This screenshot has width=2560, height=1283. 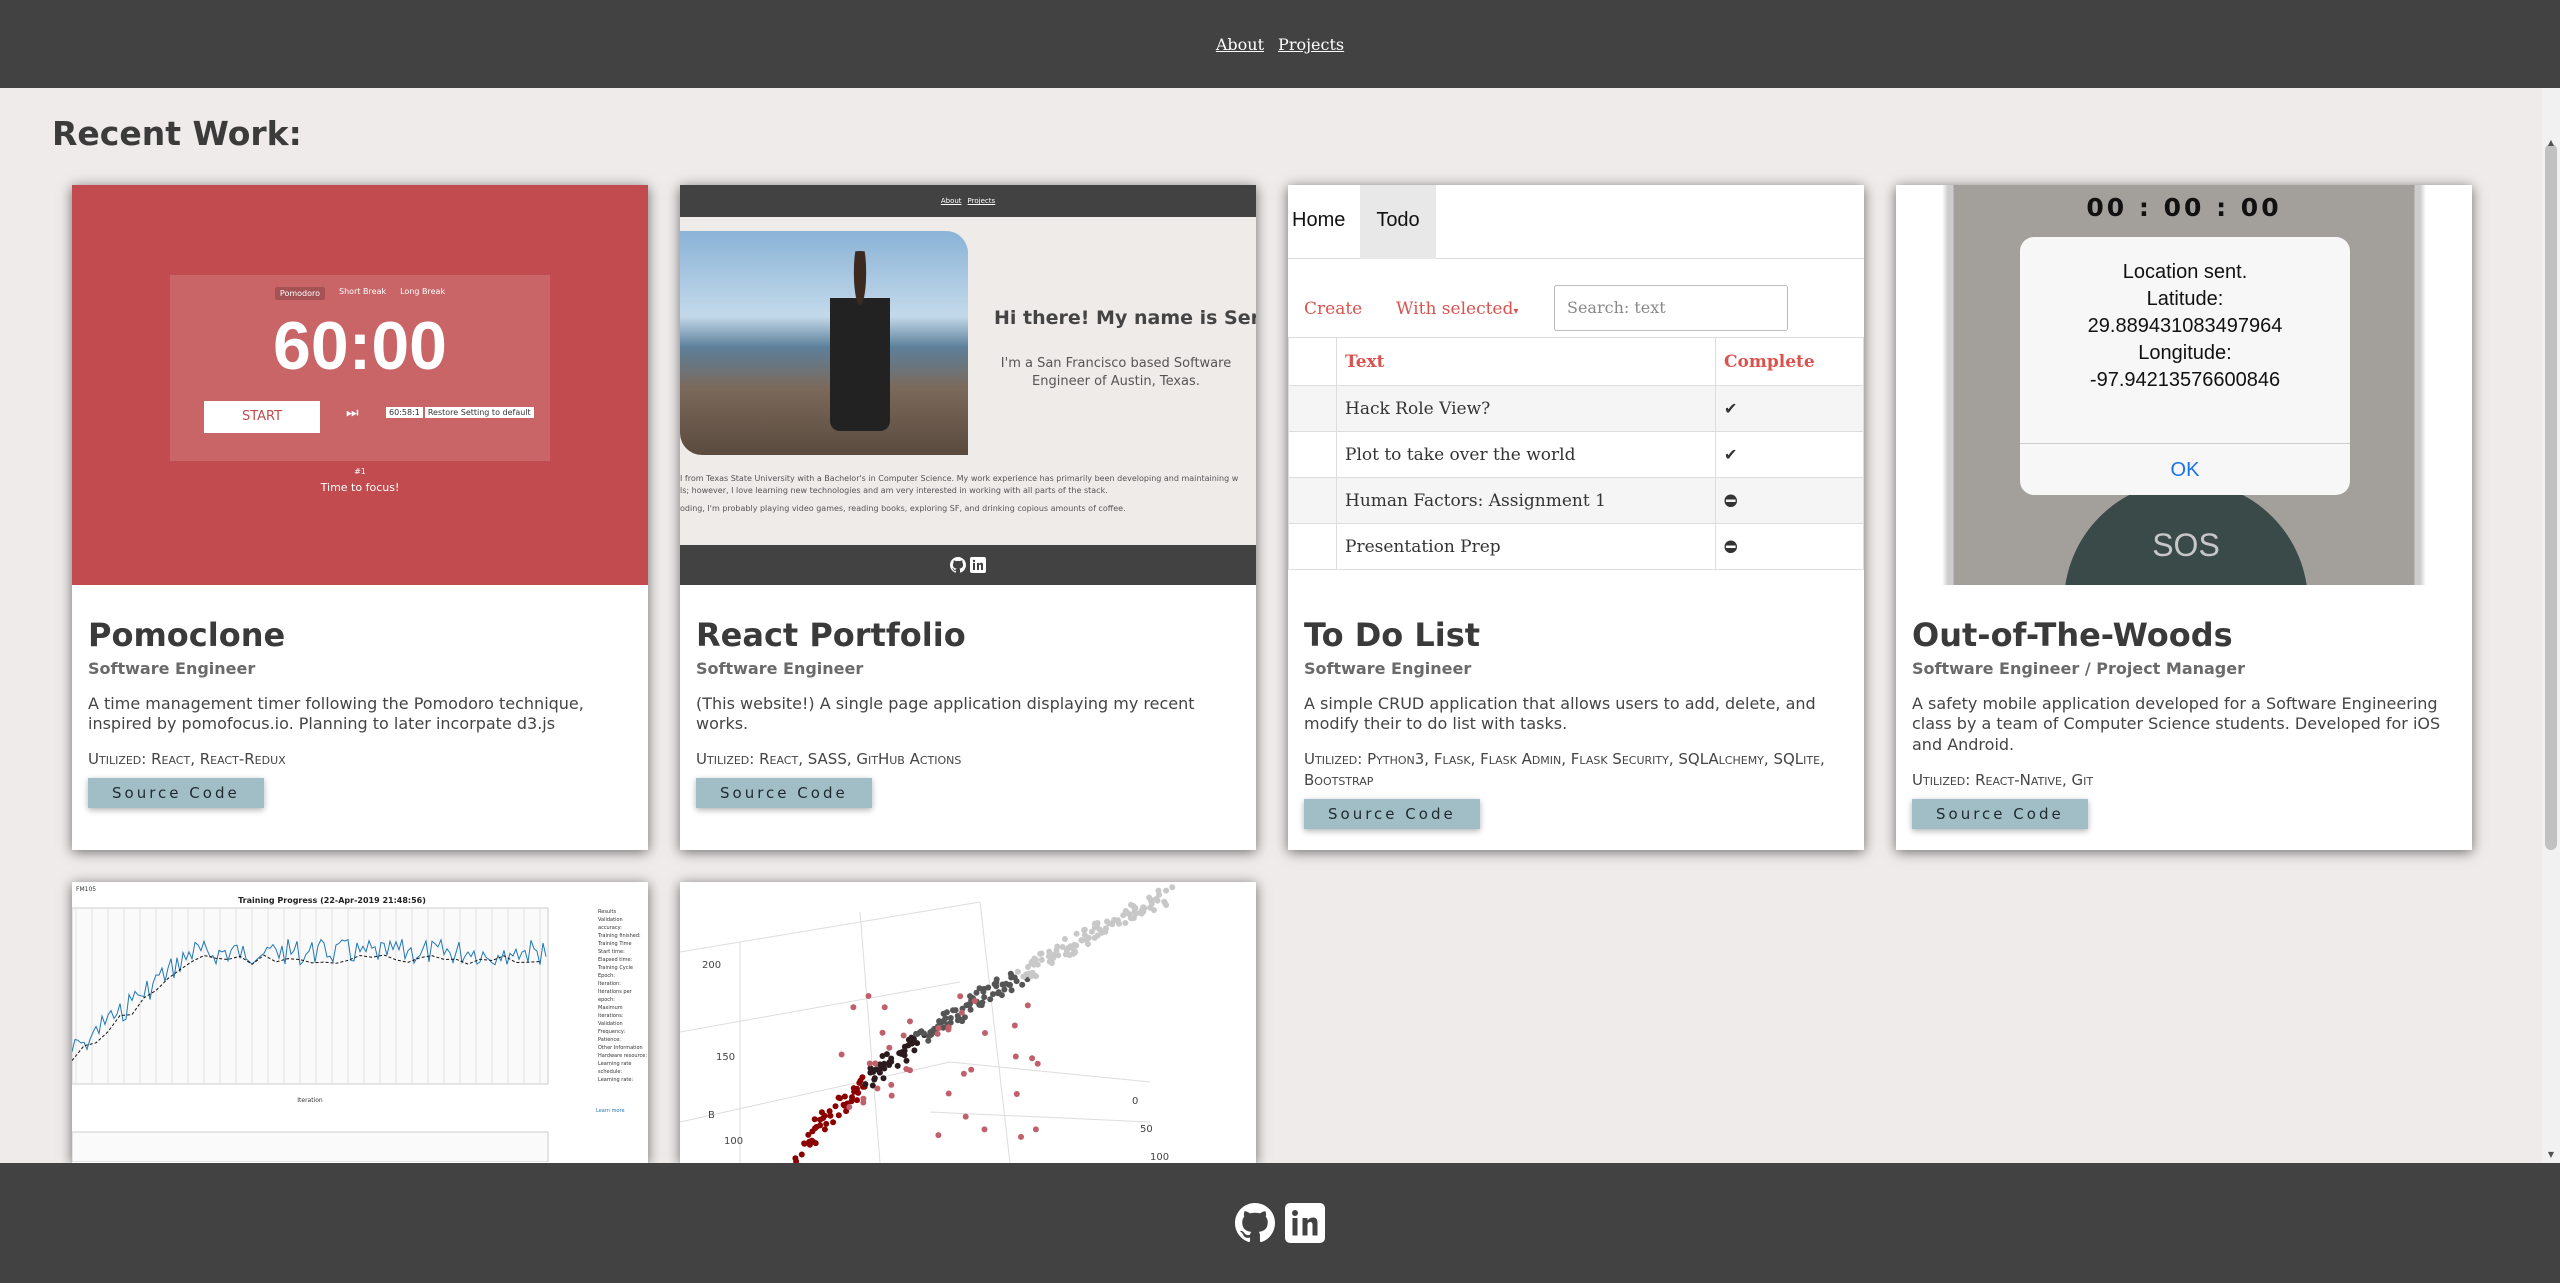 What do you see at coordinates (829, 759) in the screenshot?
I see `project-utilized: Utilized: React, SASS, GitHub Actions` at bounding box center [829, 759].